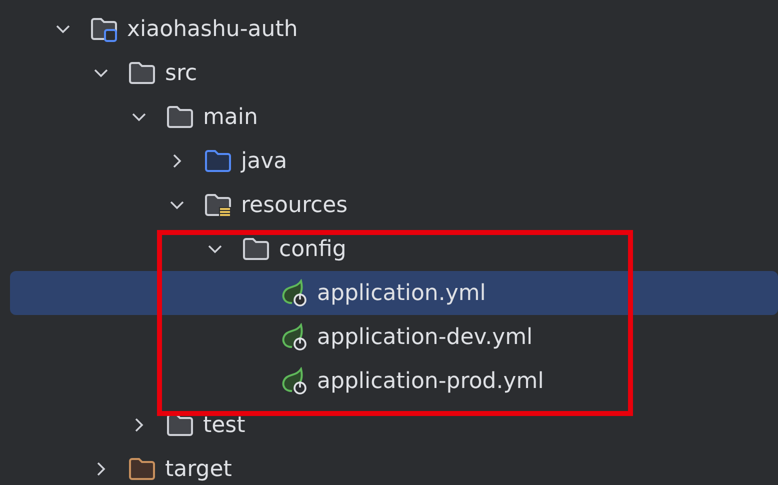  I want to click on tree-item: config, so click(394, 249).